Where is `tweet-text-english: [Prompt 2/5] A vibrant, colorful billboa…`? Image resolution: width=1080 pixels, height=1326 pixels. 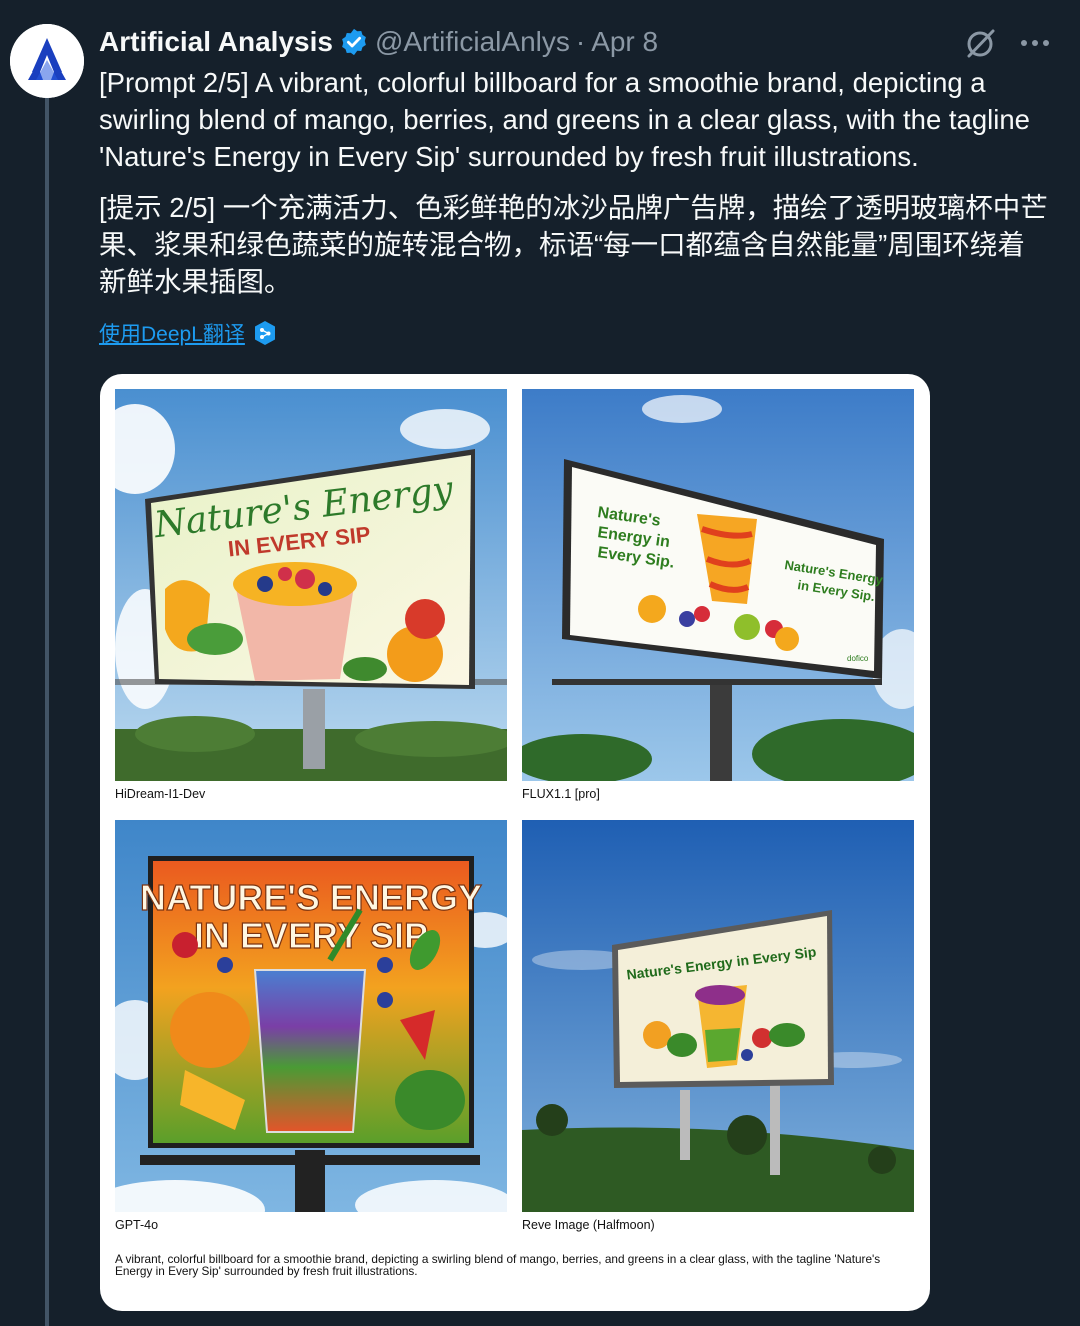
tweet-text-english: [Prompt 2/5] A vibrant, colorful billboa… is located at coordinates (564, 119).